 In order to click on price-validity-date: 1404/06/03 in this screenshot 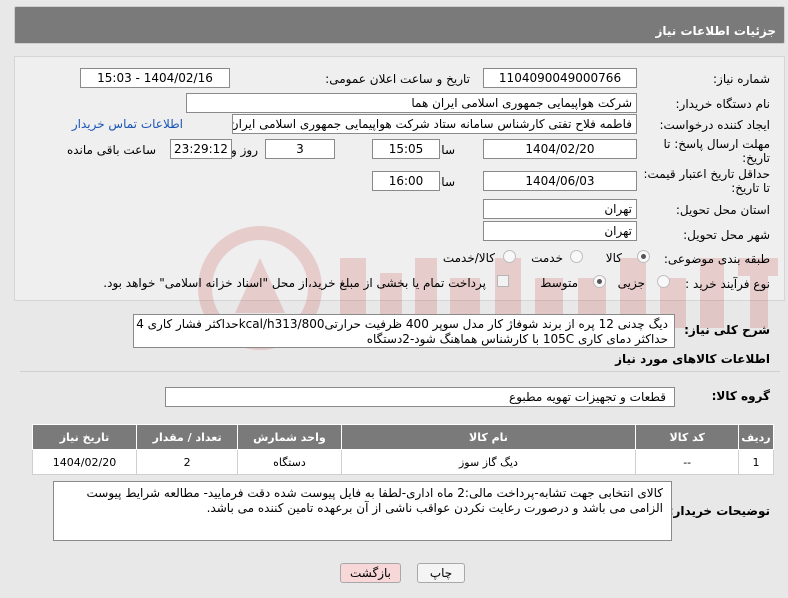, I will do `click(560, 181)`.